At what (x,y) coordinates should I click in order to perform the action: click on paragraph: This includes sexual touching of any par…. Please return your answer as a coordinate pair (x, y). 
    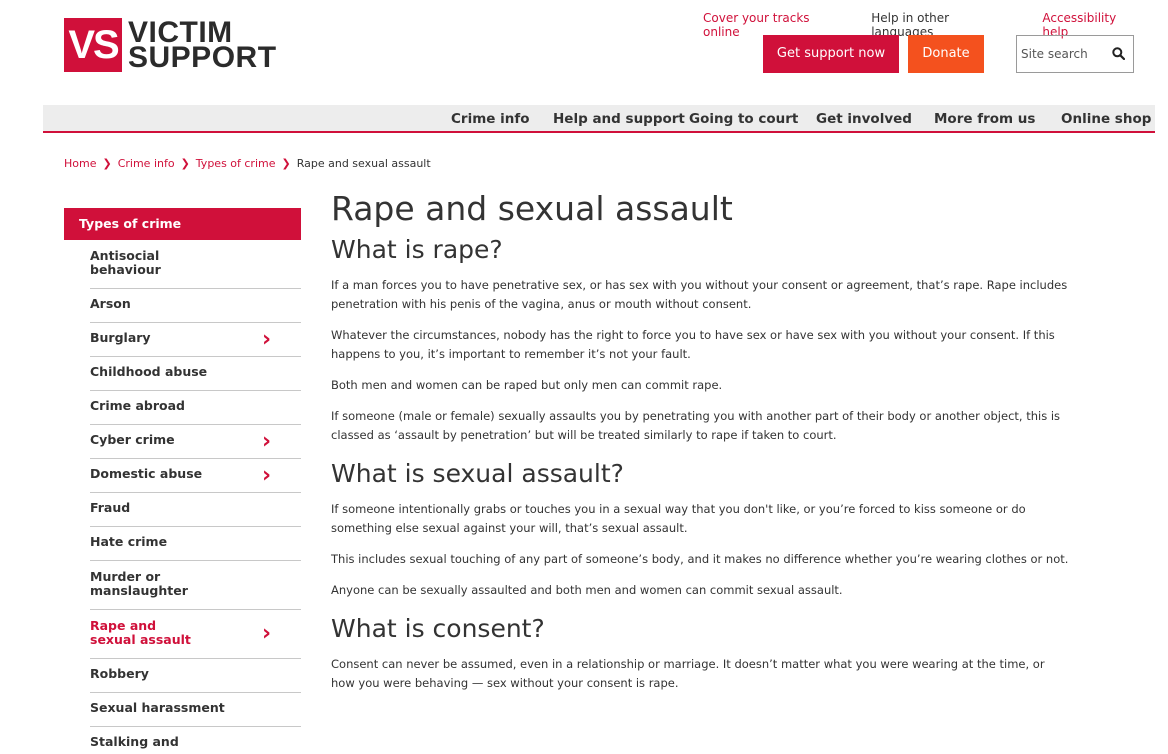
    Looking at the image, I should click on (700, 559).